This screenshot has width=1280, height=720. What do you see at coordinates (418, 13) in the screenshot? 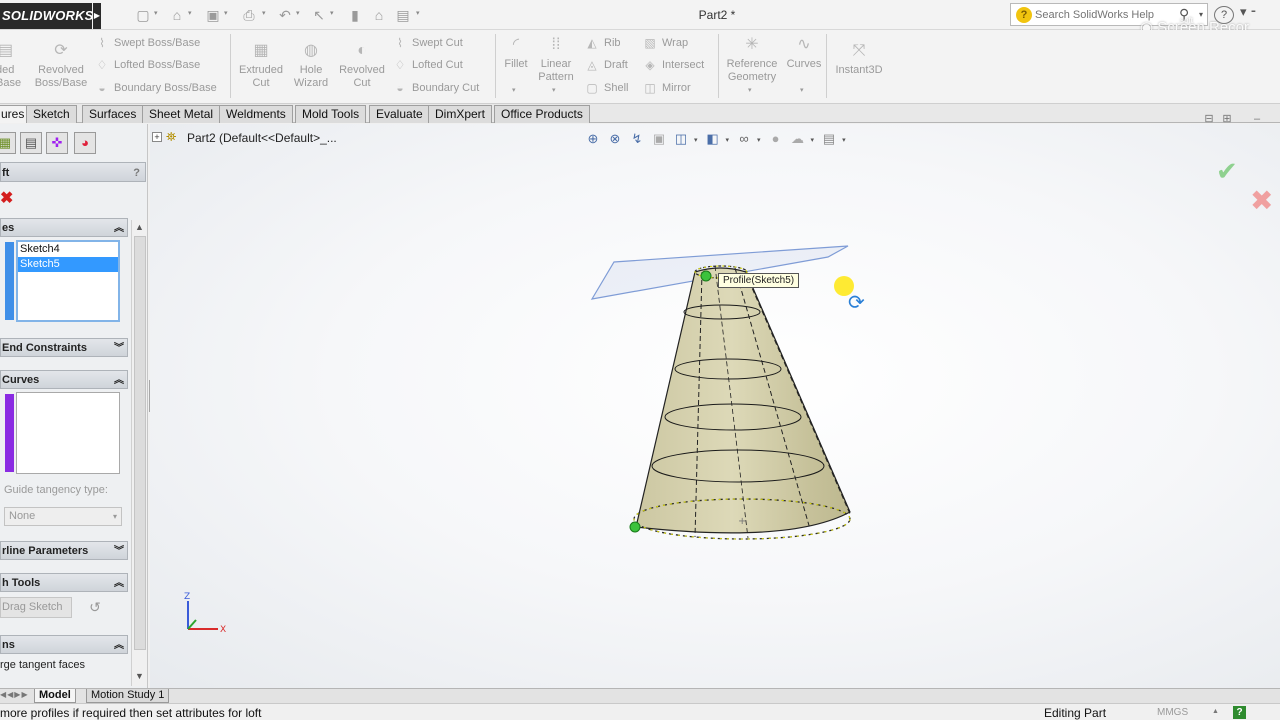
I see `options-dropdown-icon: ▾` at bounding box center [418, 13].